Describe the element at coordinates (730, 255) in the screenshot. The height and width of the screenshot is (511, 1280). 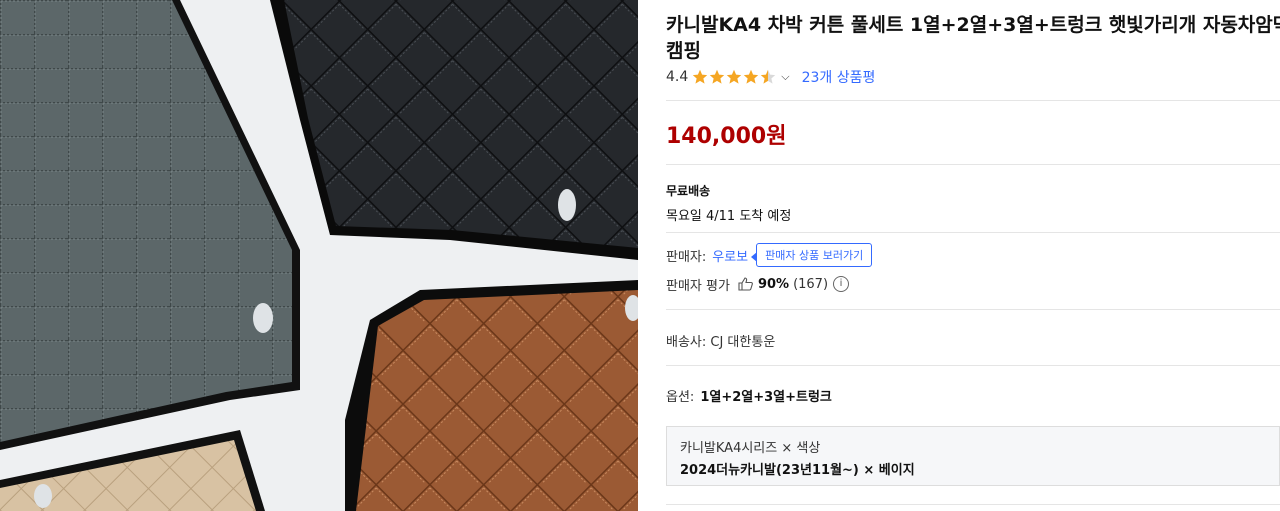
I see `seller-name-link: 우로보` at that location.